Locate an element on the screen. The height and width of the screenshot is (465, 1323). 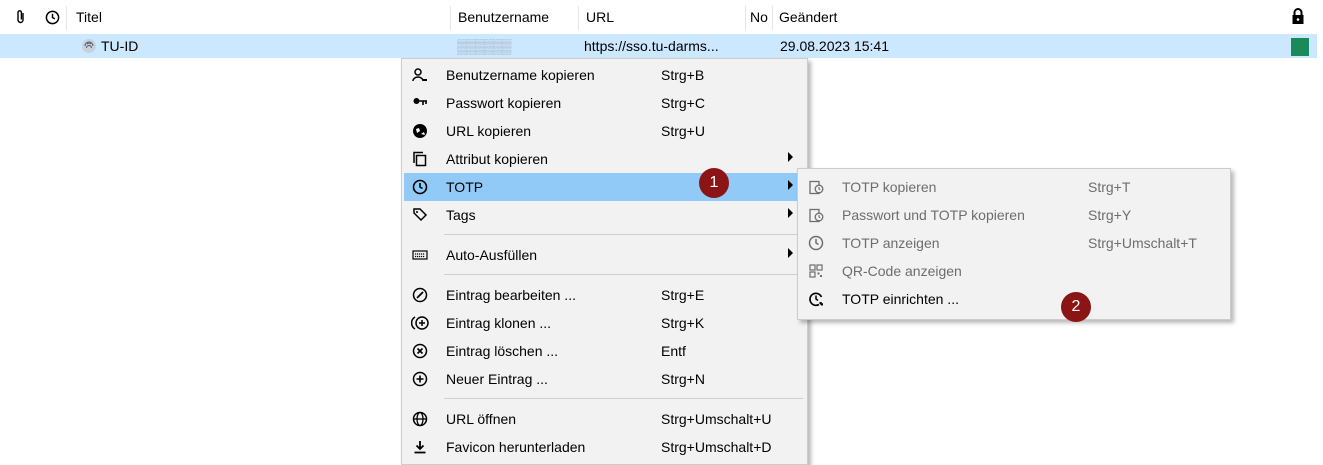
column-notes: No is located at coordinates (759, 17).